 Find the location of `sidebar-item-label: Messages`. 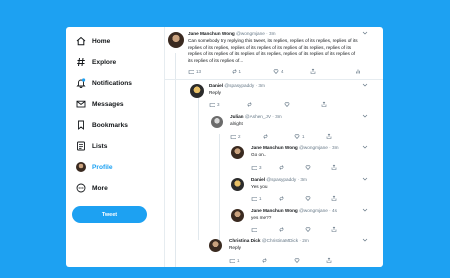

sidebar-item-label: Messages is located at coordinates (108, 104).